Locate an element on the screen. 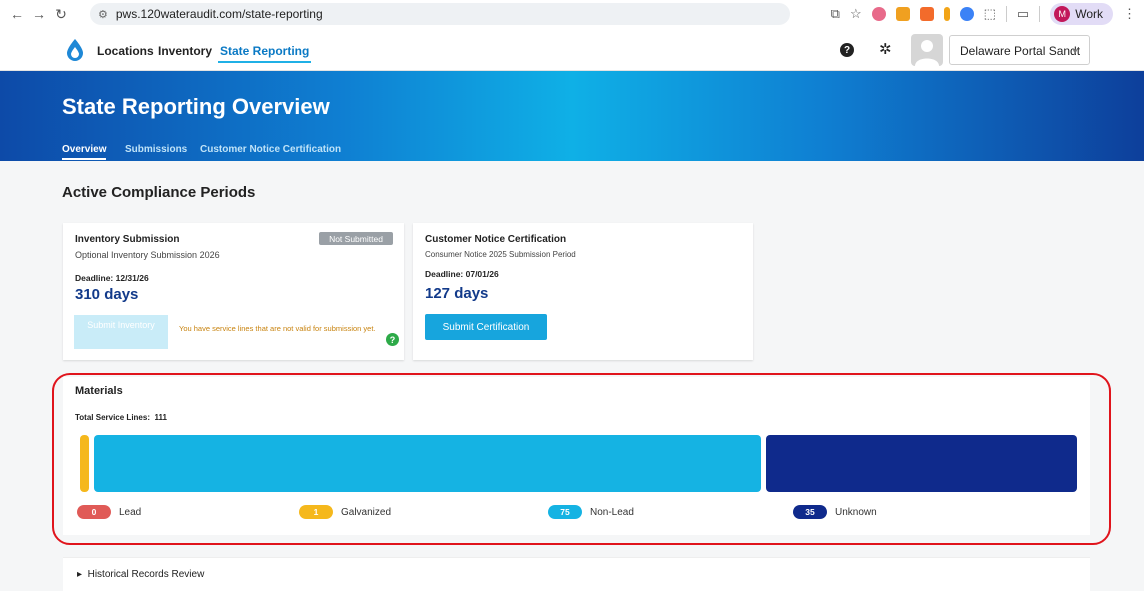 Image resolution: width=1144 pixels, height=591 pixels. legend-non-lead: 75 Non-Lead is located at coordinates (591, 512).